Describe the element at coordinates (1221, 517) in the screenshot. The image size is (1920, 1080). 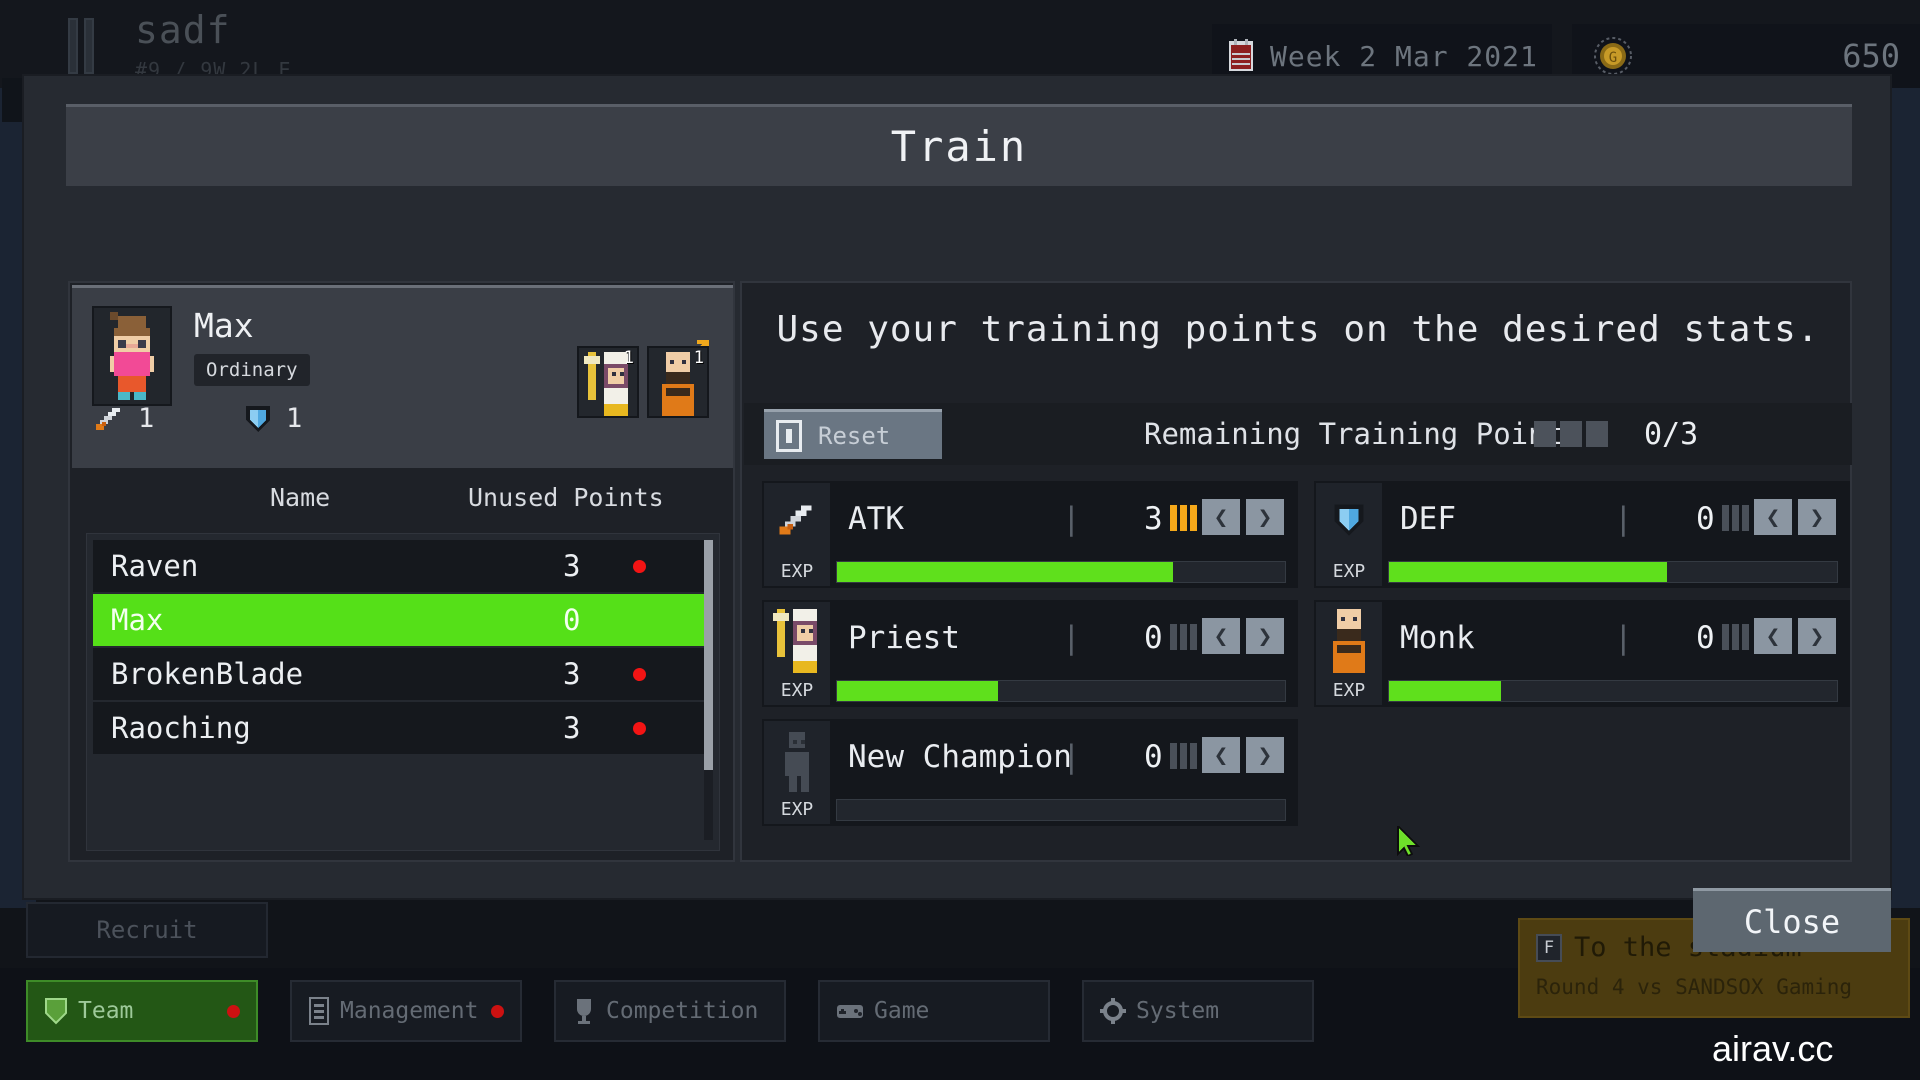
I see `stat-decrease-button-atk: ❮` at that location.